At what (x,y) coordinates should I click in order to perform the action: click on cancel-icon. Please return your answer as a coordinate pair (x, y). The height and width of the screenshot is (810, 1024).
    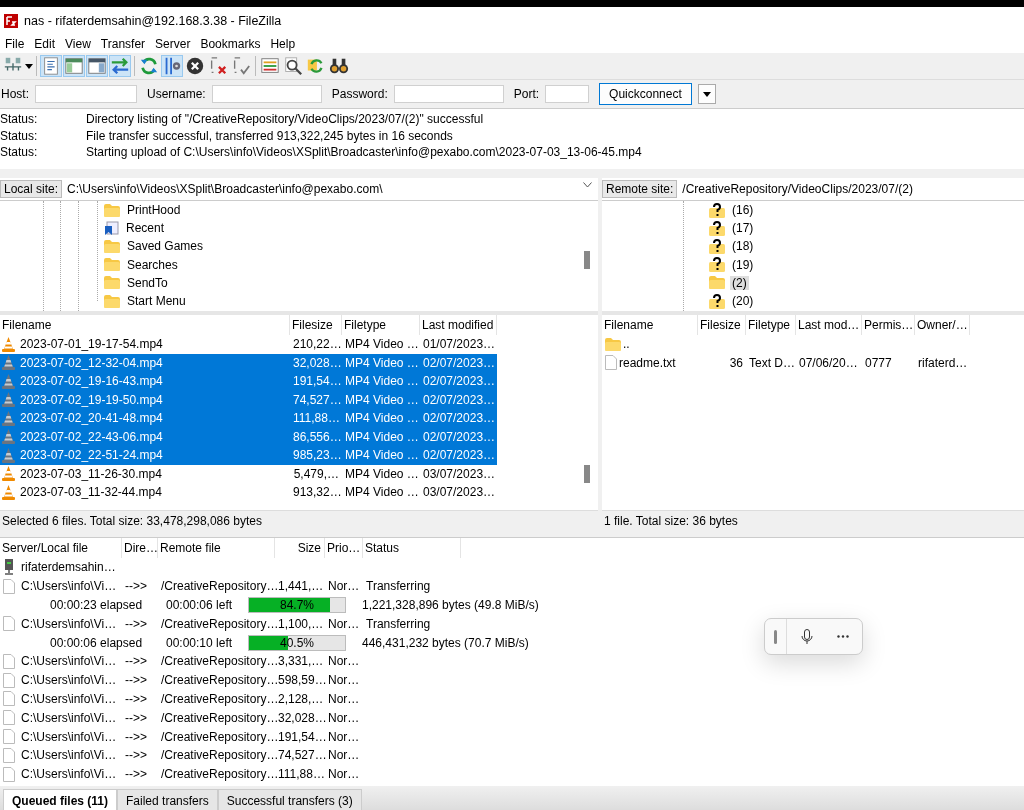
    Looking at the image, I should click on (195, 66).